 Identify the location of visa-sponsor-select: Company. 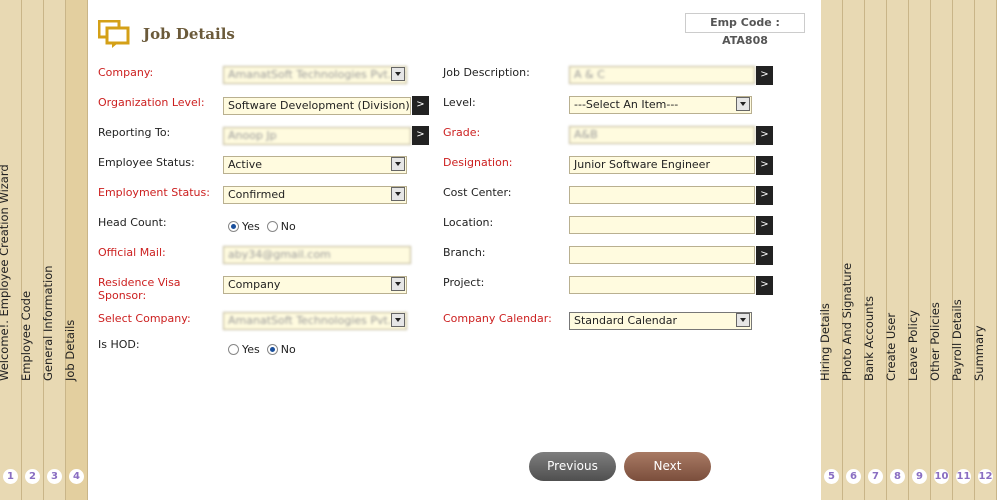
(315, 285).